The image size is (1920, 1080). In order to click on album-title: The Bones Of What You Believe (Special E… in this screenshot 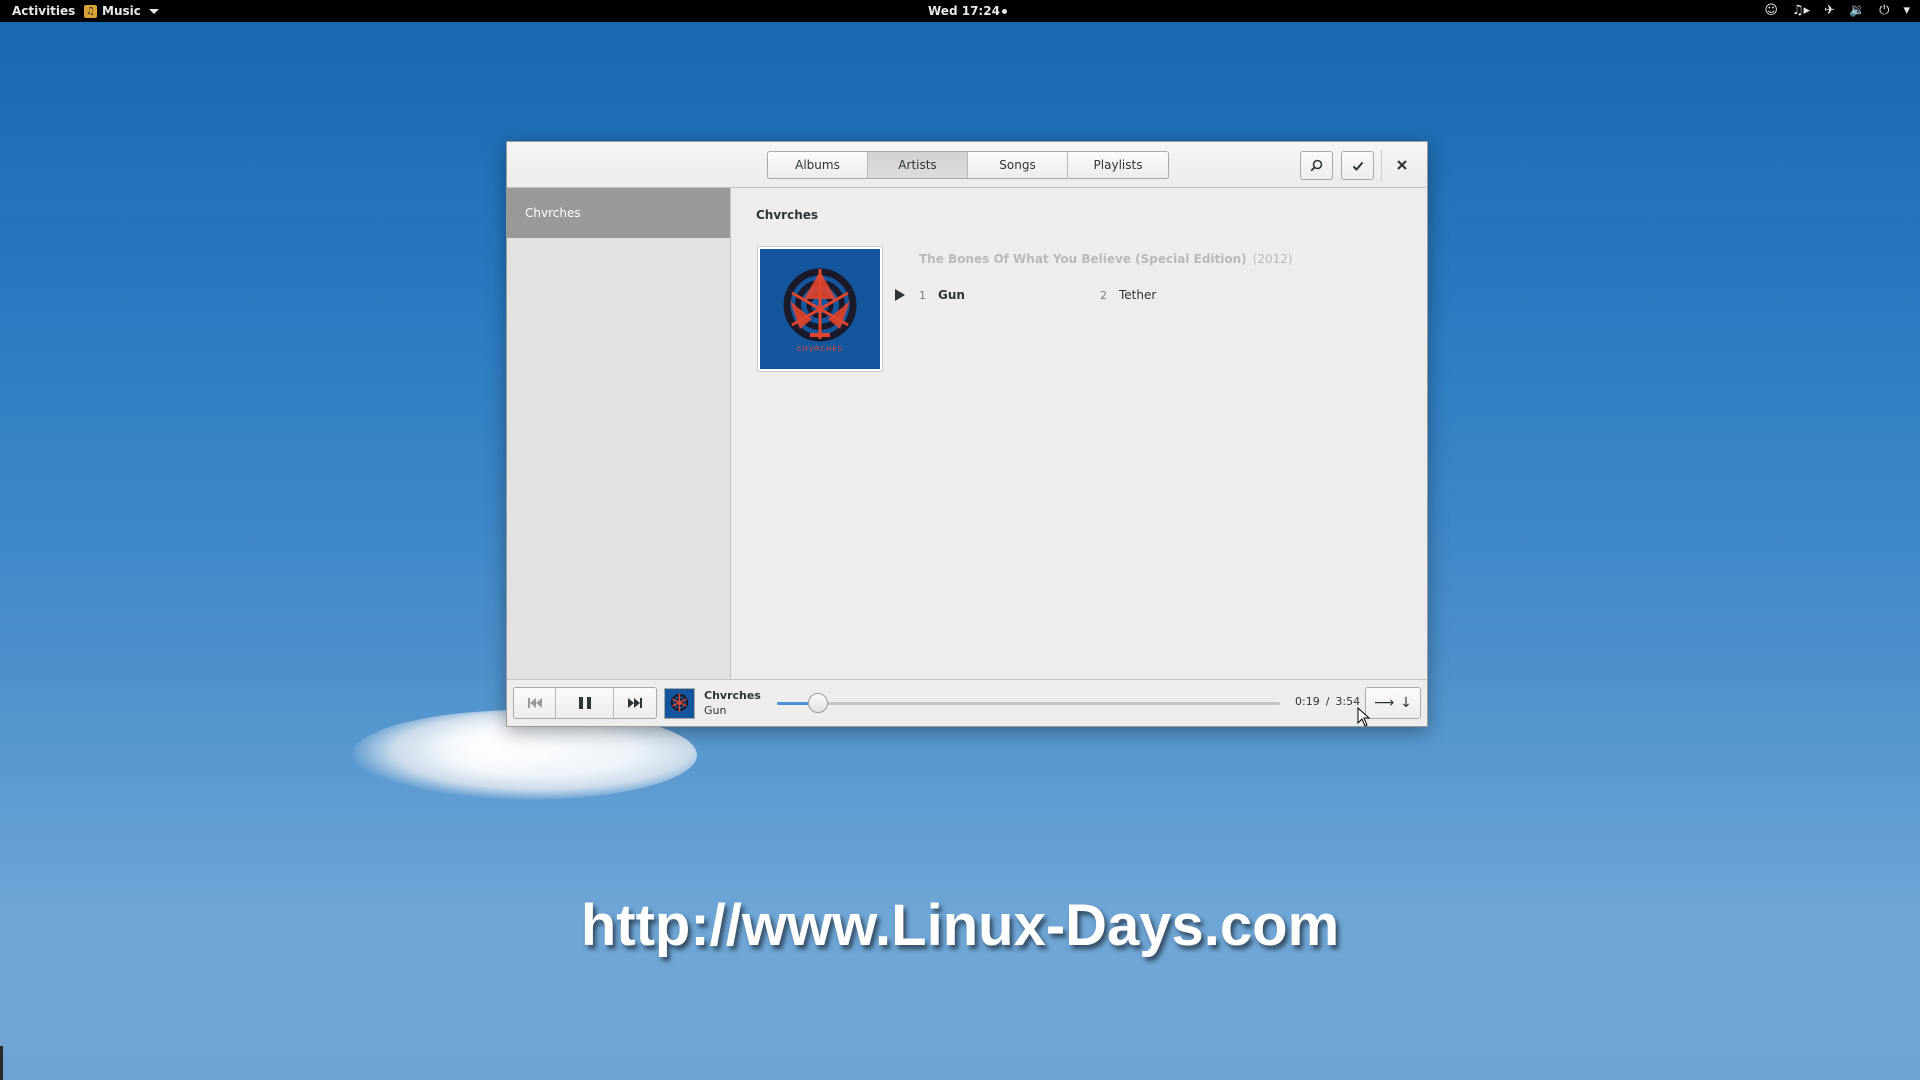, I will do `click(1106, 259)`.